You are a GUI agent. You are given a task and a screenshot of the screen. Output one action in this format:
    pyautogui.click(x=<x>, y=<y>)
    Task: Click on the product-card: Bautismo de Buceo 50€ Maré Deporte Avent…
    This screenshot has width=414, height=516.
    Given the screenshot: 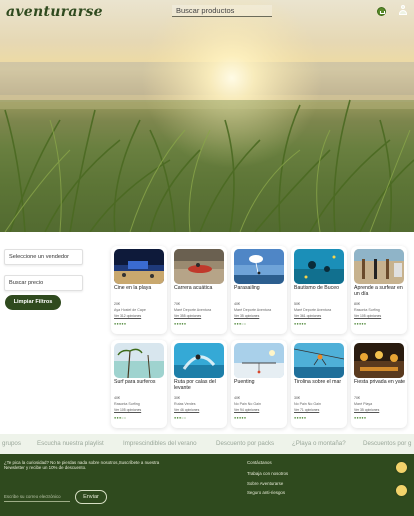 What is the action you would take?
    pyautogui.click(x=319, y=290)
    